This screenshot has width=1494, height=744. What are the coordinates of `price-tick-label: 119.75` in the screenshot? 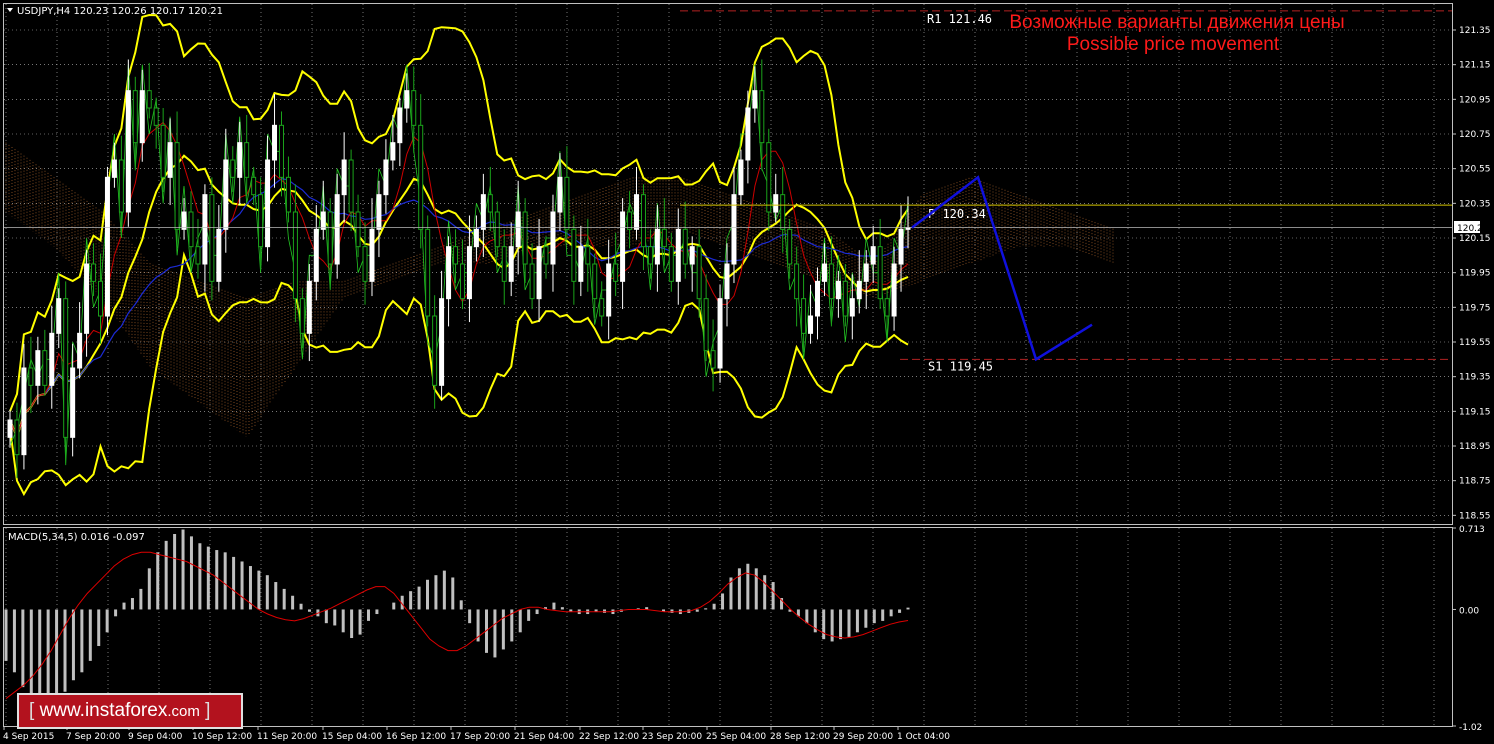 It's located at (1475, 308).